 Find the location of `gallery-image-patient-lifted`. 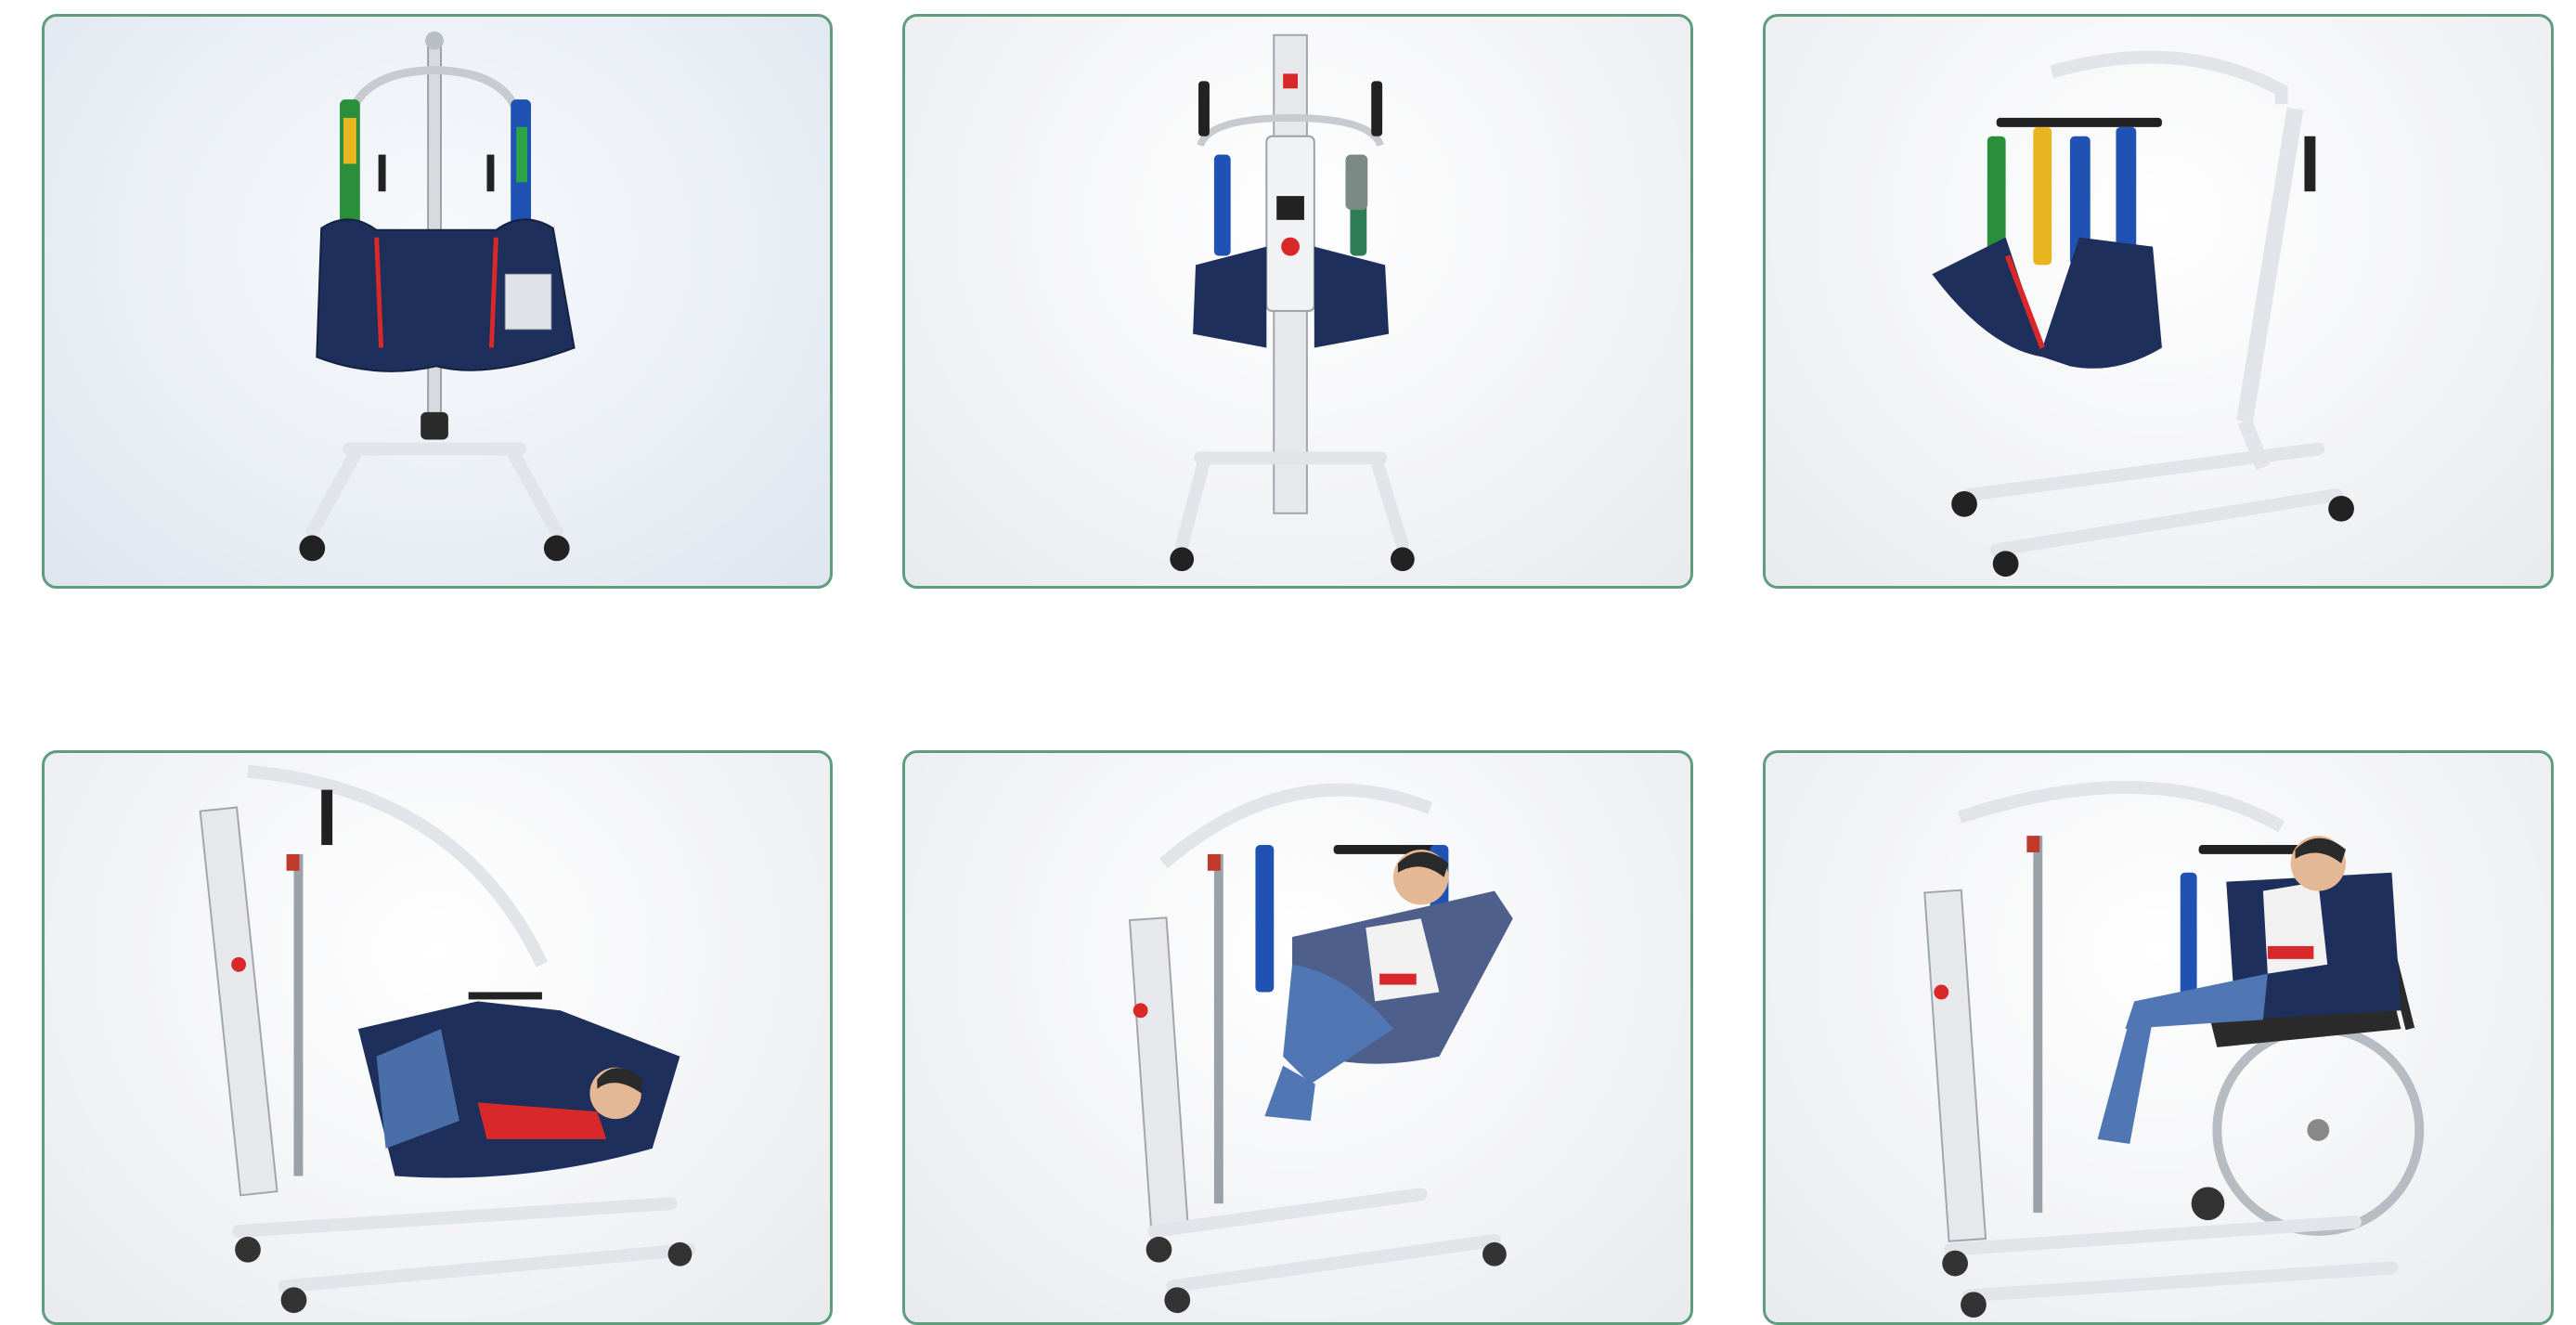

gallery-image-patient-lifted is located at coordinates (1297, 1037).